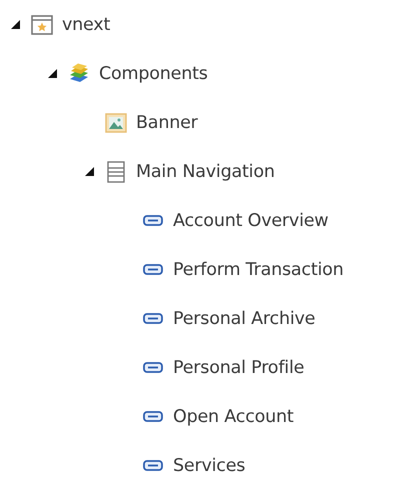 The width and height of the screenshot is (414, 499). Describe the element at coordinates (238, 368) in the screenshot. I see `tree-item-label: Personal Profile` at that location.